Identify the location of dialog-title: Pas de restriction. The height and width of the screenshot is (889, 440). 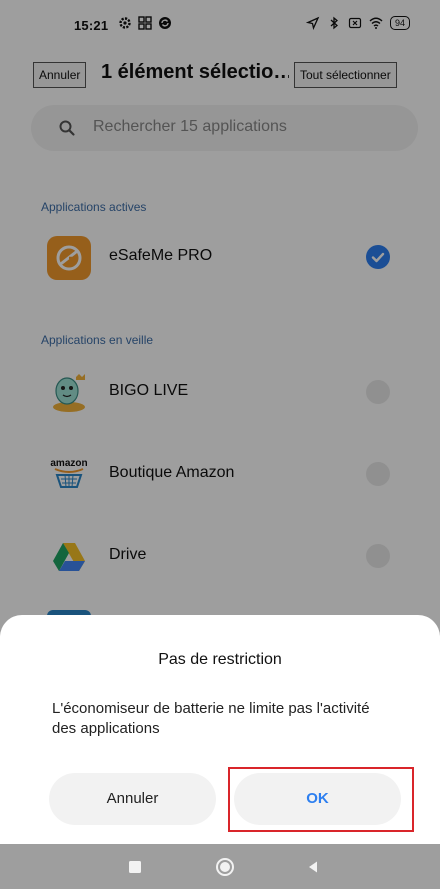
(220, 659).